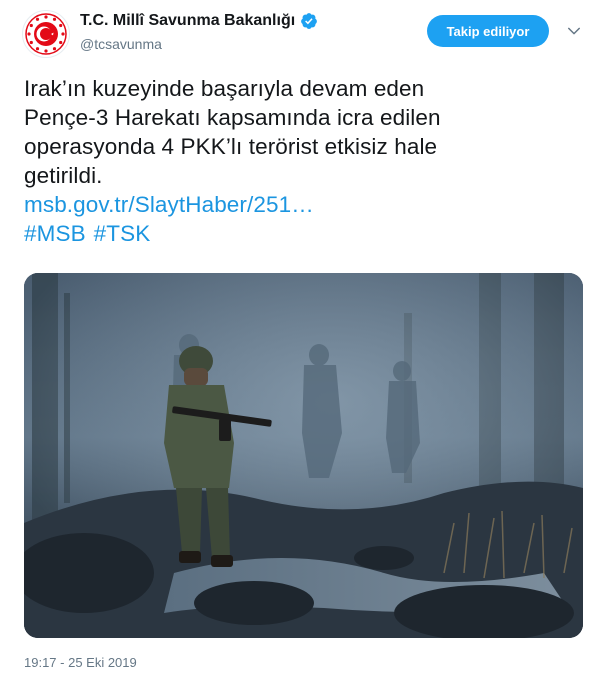 The image size is (606, 686). I want to click on hashtag-msb: #MSB, so click(55, 233).